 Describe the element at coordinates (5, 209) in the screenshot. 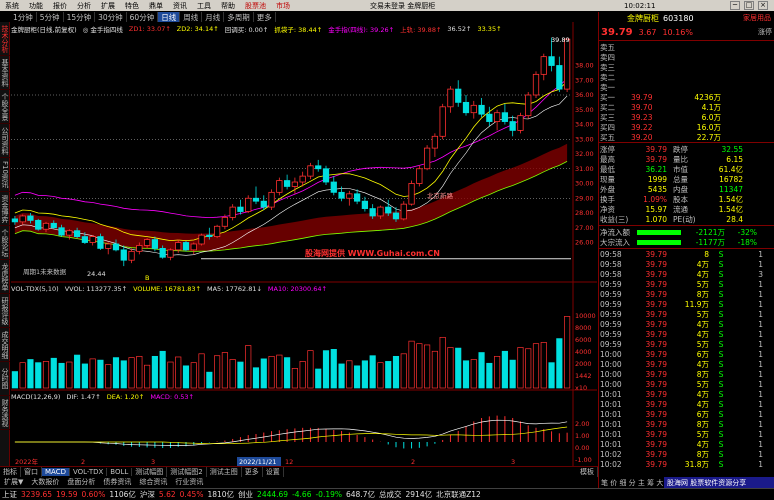

I see `left-tab-capital: 资金博弈` at that location.